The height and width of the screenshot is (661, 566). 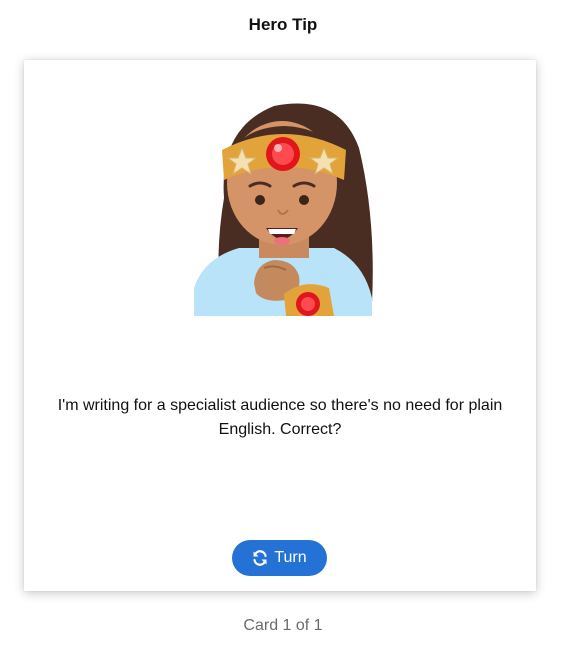 I want to click on page-title: Hero Tip, so click(x=283, y=24).